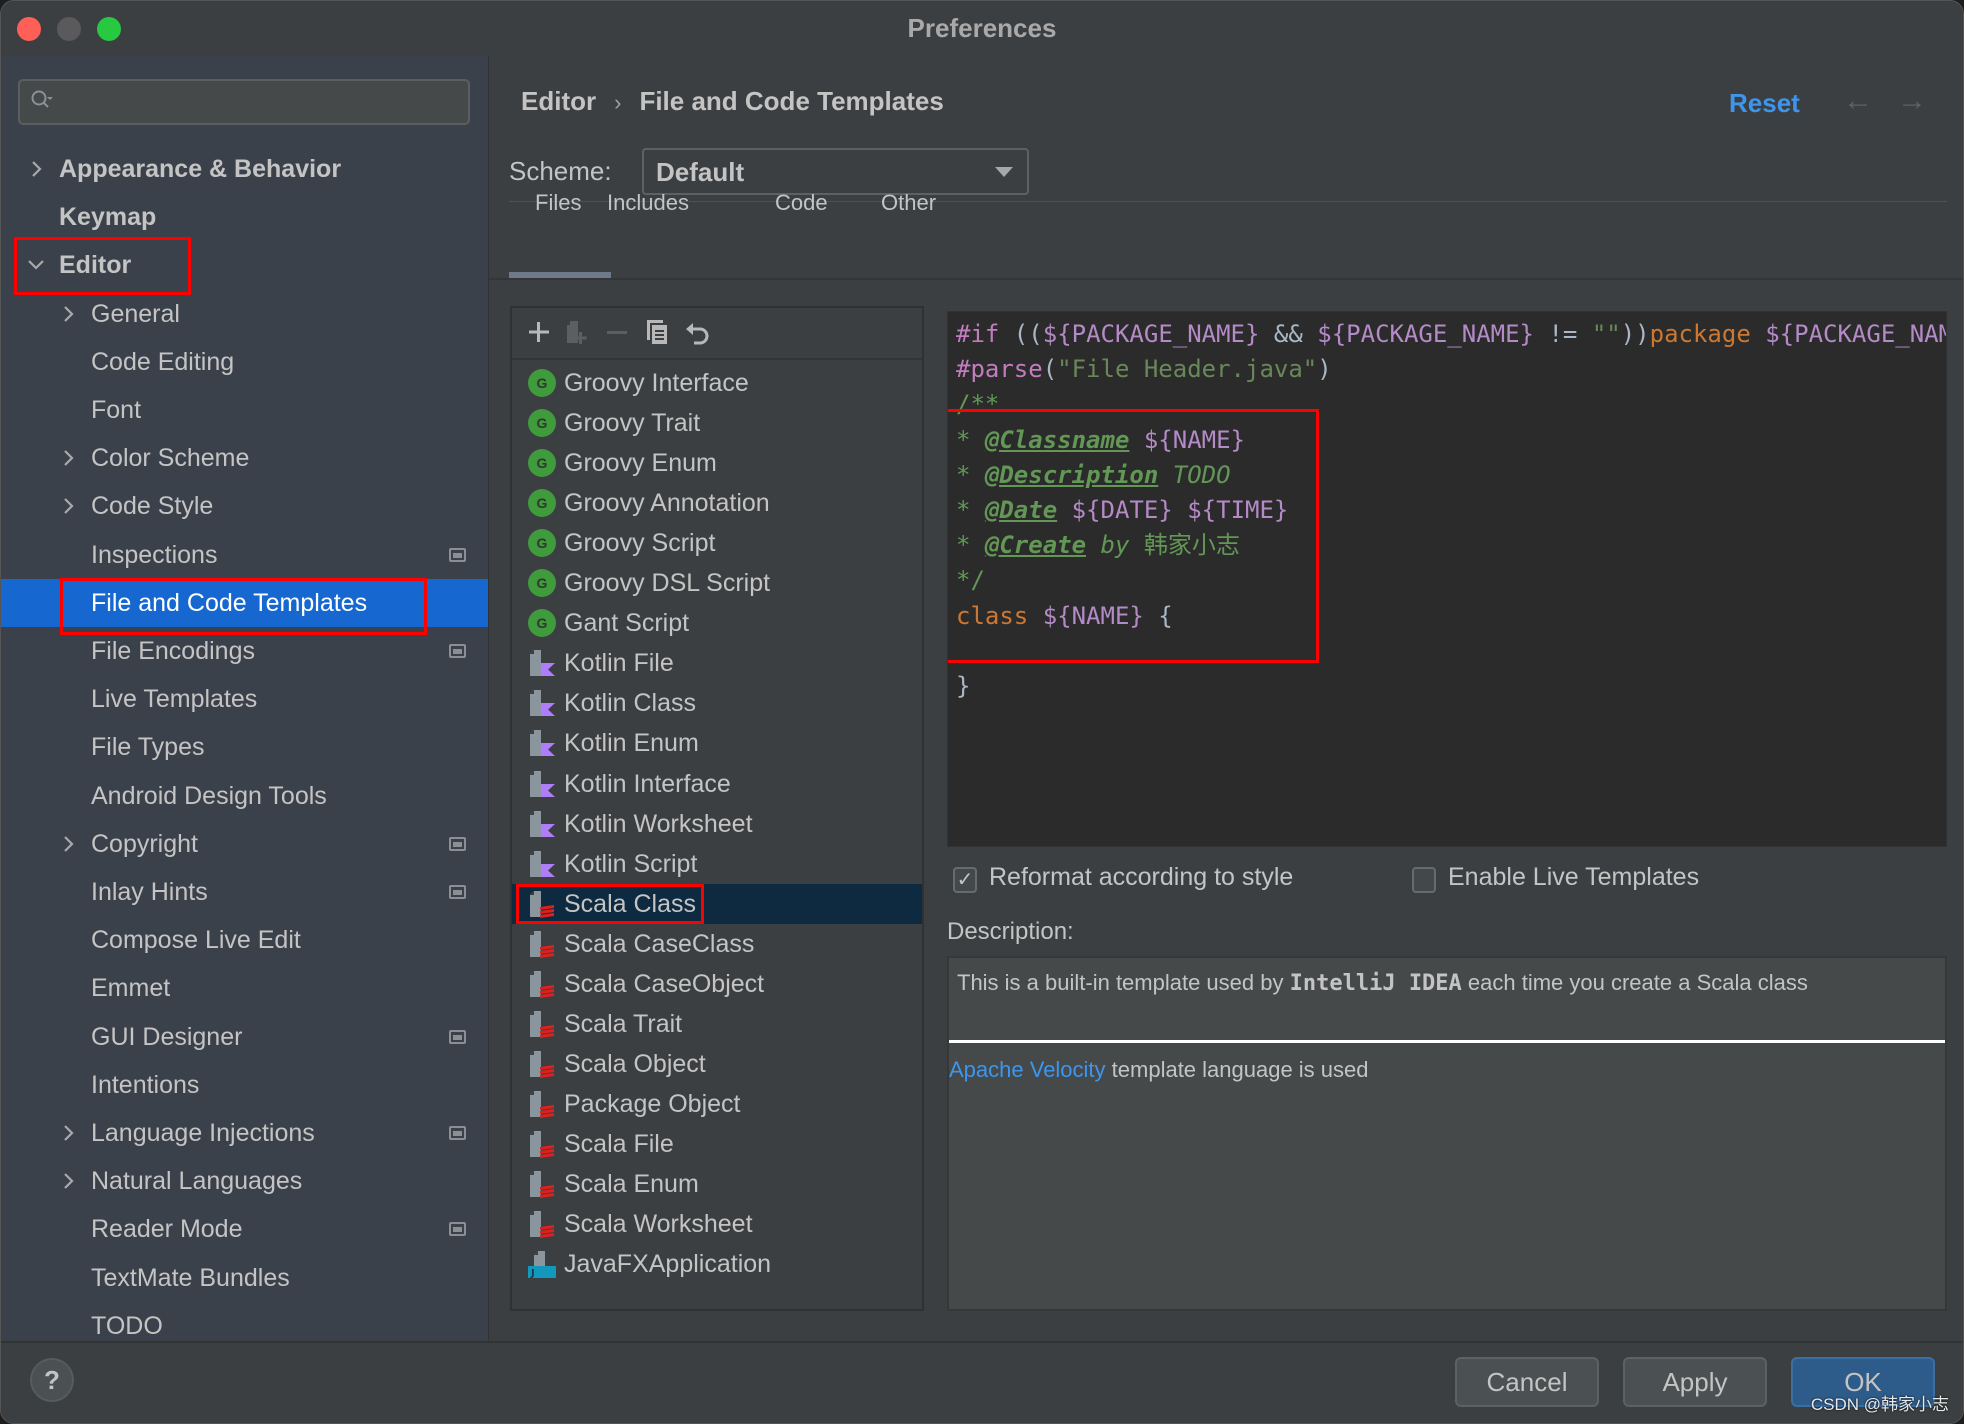 The width and height of the screenshot is (1964, 1424). Describe the element at coordinates (717, 383) in the screenshot. I see `template-item-groovy-interface: G Groovy Interface` at that location.